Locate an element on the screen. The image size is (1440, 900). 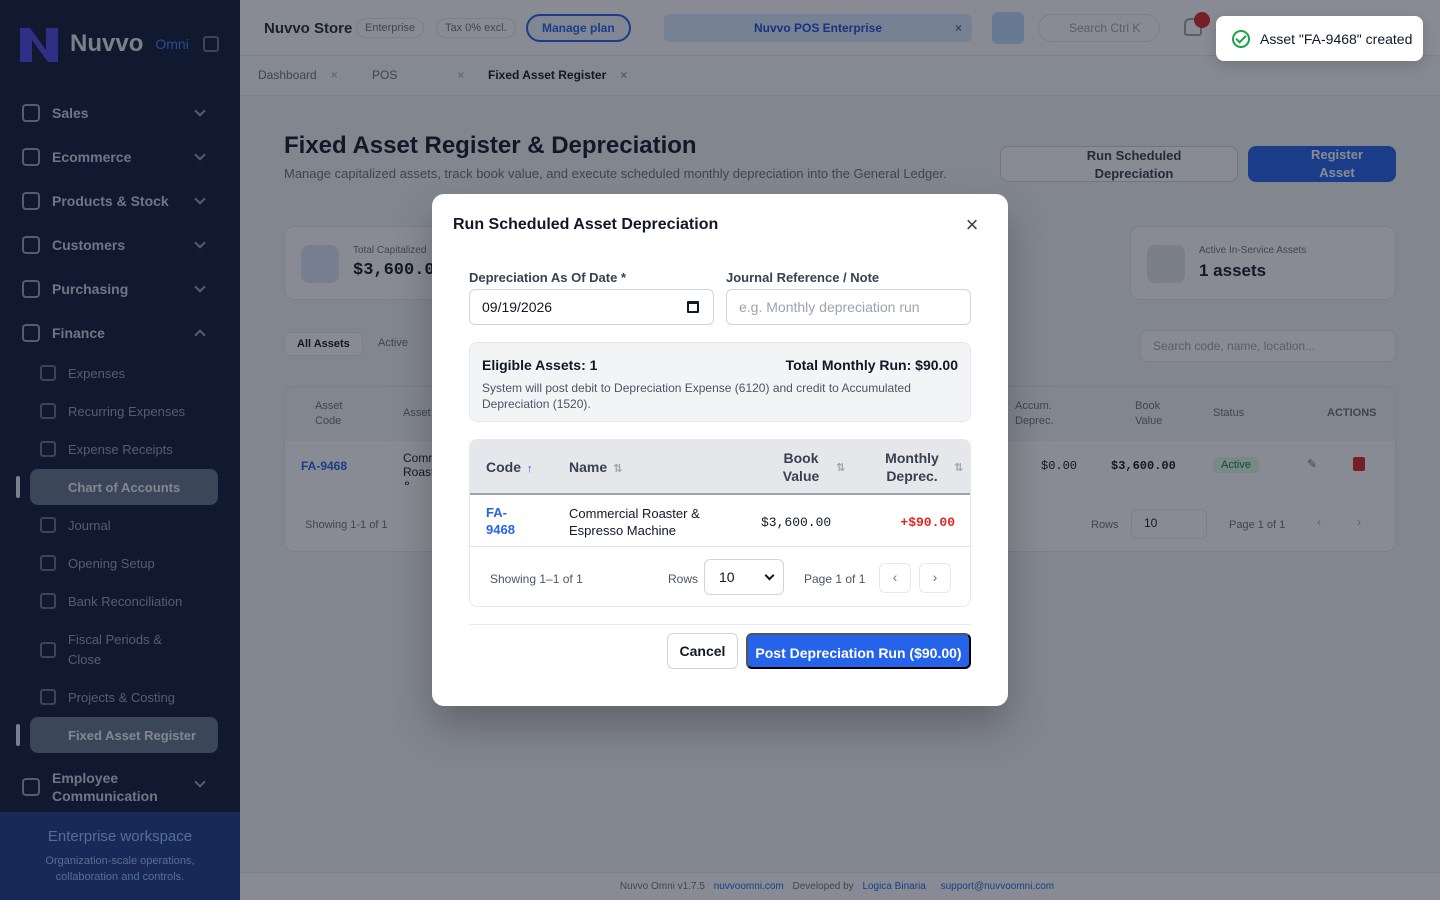
depreciation-date-input: 09/19/2026 is located at coordinates (591, 307).